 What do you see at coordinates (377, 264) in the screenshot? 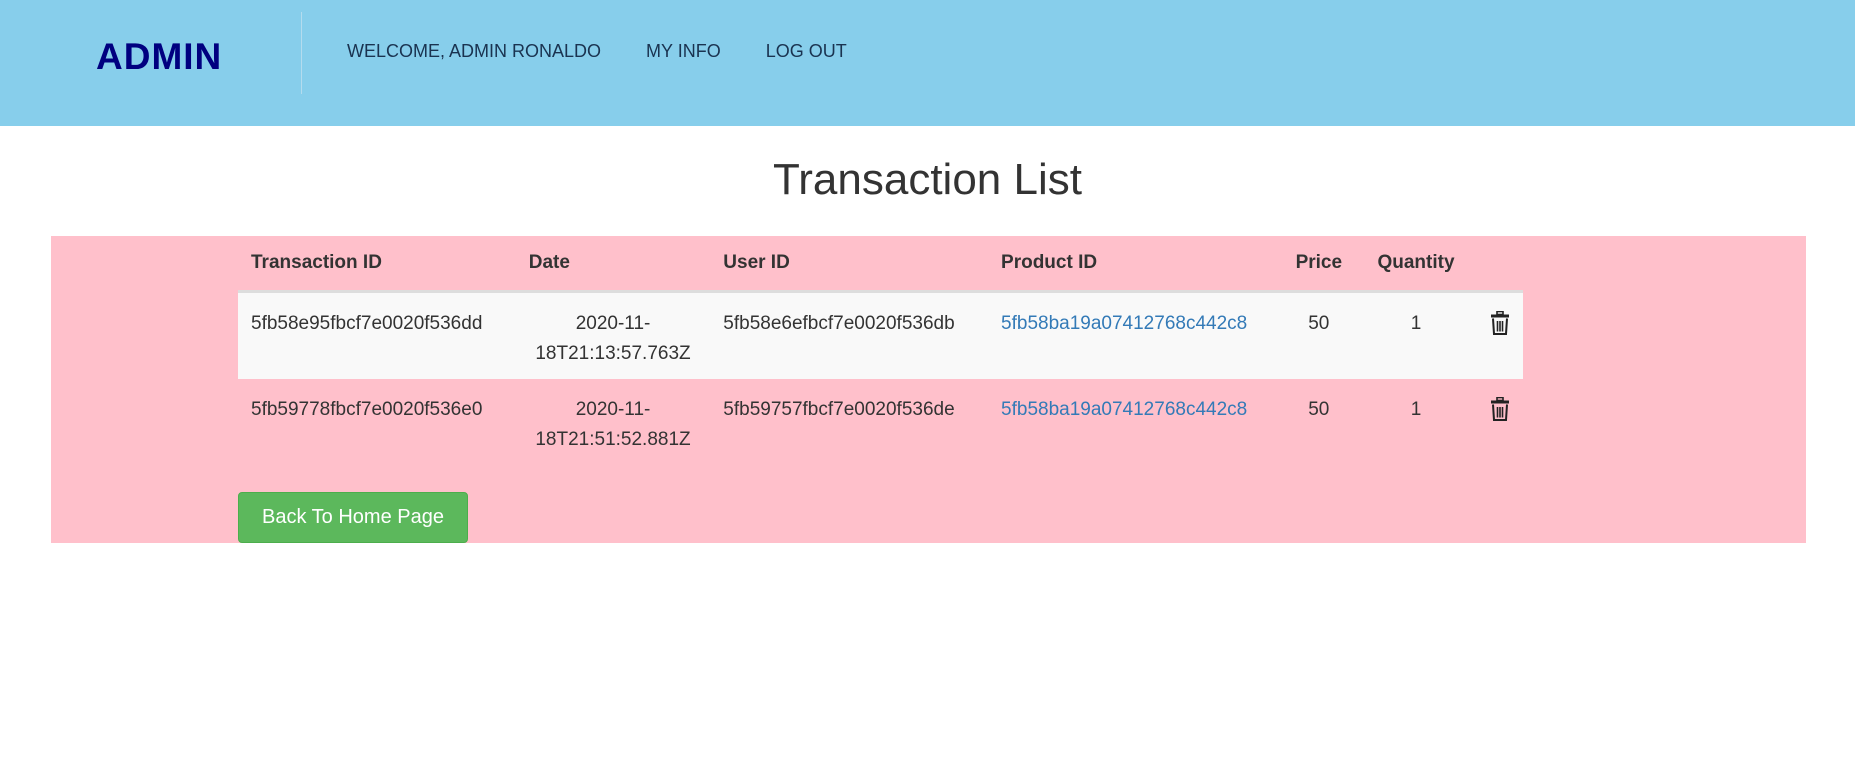
I see `header-transaction-id: Transaction ID` at bounding box center [377, 264].